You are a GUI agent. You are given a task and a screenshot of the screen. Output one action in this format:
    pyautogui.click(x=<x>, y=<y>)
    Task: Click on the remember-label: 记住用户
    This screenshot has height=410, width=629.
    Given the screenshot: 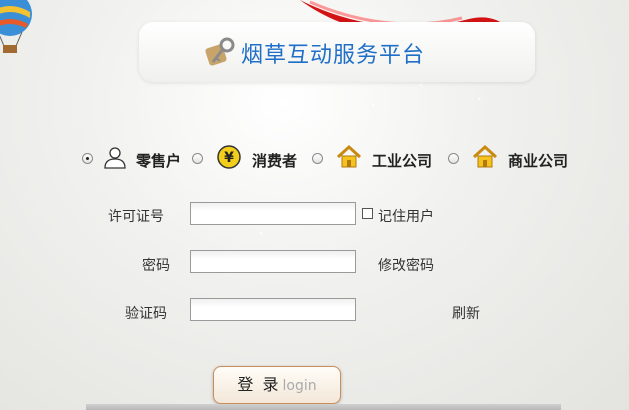 What is the action you would take?
    pyautogui.click(x=406, y=217)
    